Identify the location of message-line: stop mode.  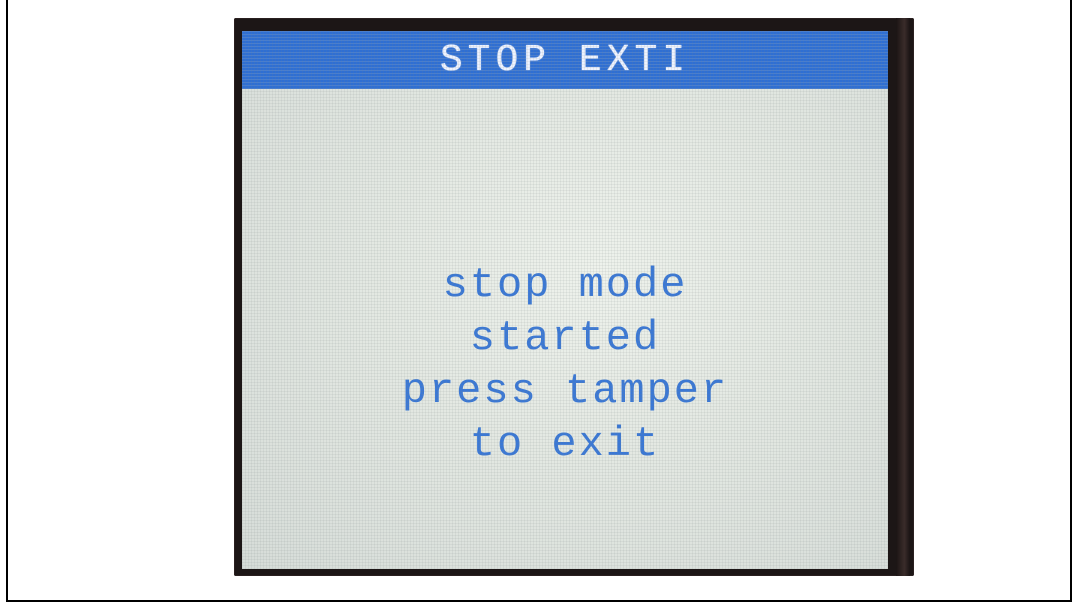
(565, 285).